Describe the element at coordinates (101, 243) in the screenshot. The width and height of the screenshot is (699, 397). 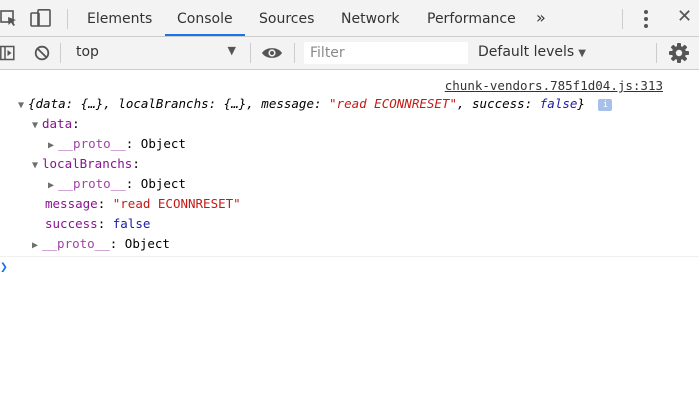
I see `tree-row-proto: ▶ __proto__: Object` at that location.